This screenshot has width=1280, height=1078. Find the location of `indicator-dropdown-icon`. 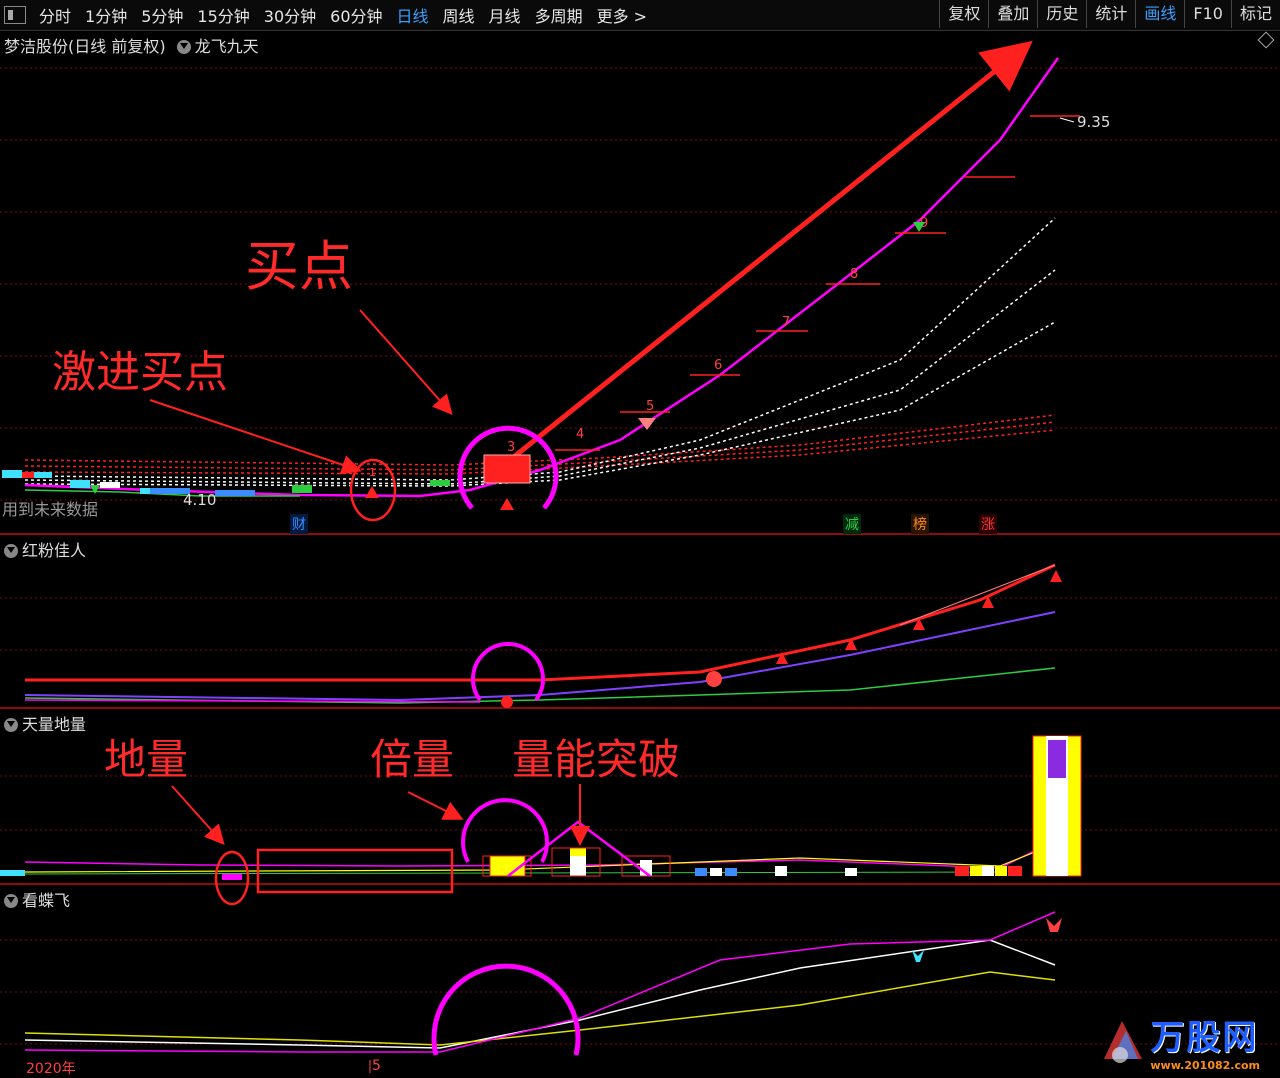

indicator-dropdown-icon is located at coordinates (183, 47).